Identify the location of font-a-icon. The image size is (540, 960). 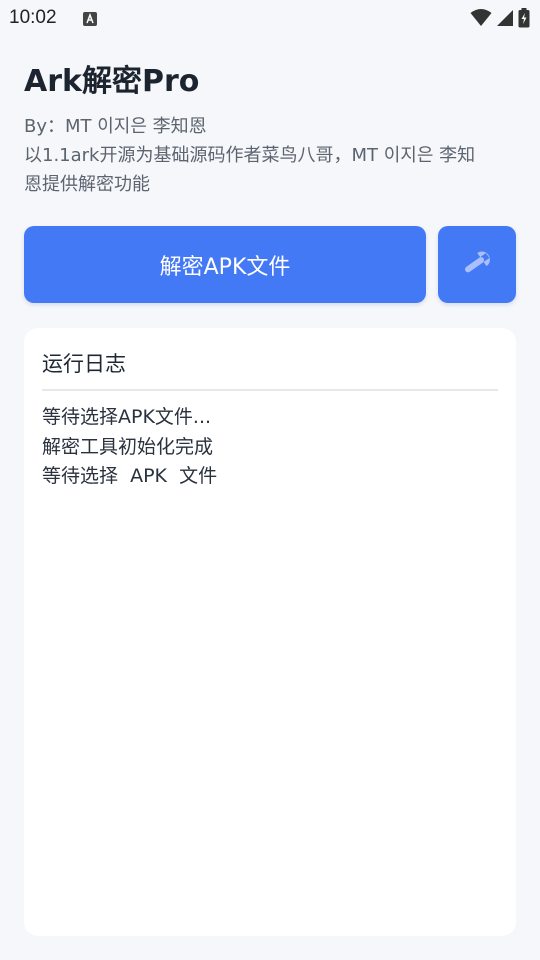
(90, 18).